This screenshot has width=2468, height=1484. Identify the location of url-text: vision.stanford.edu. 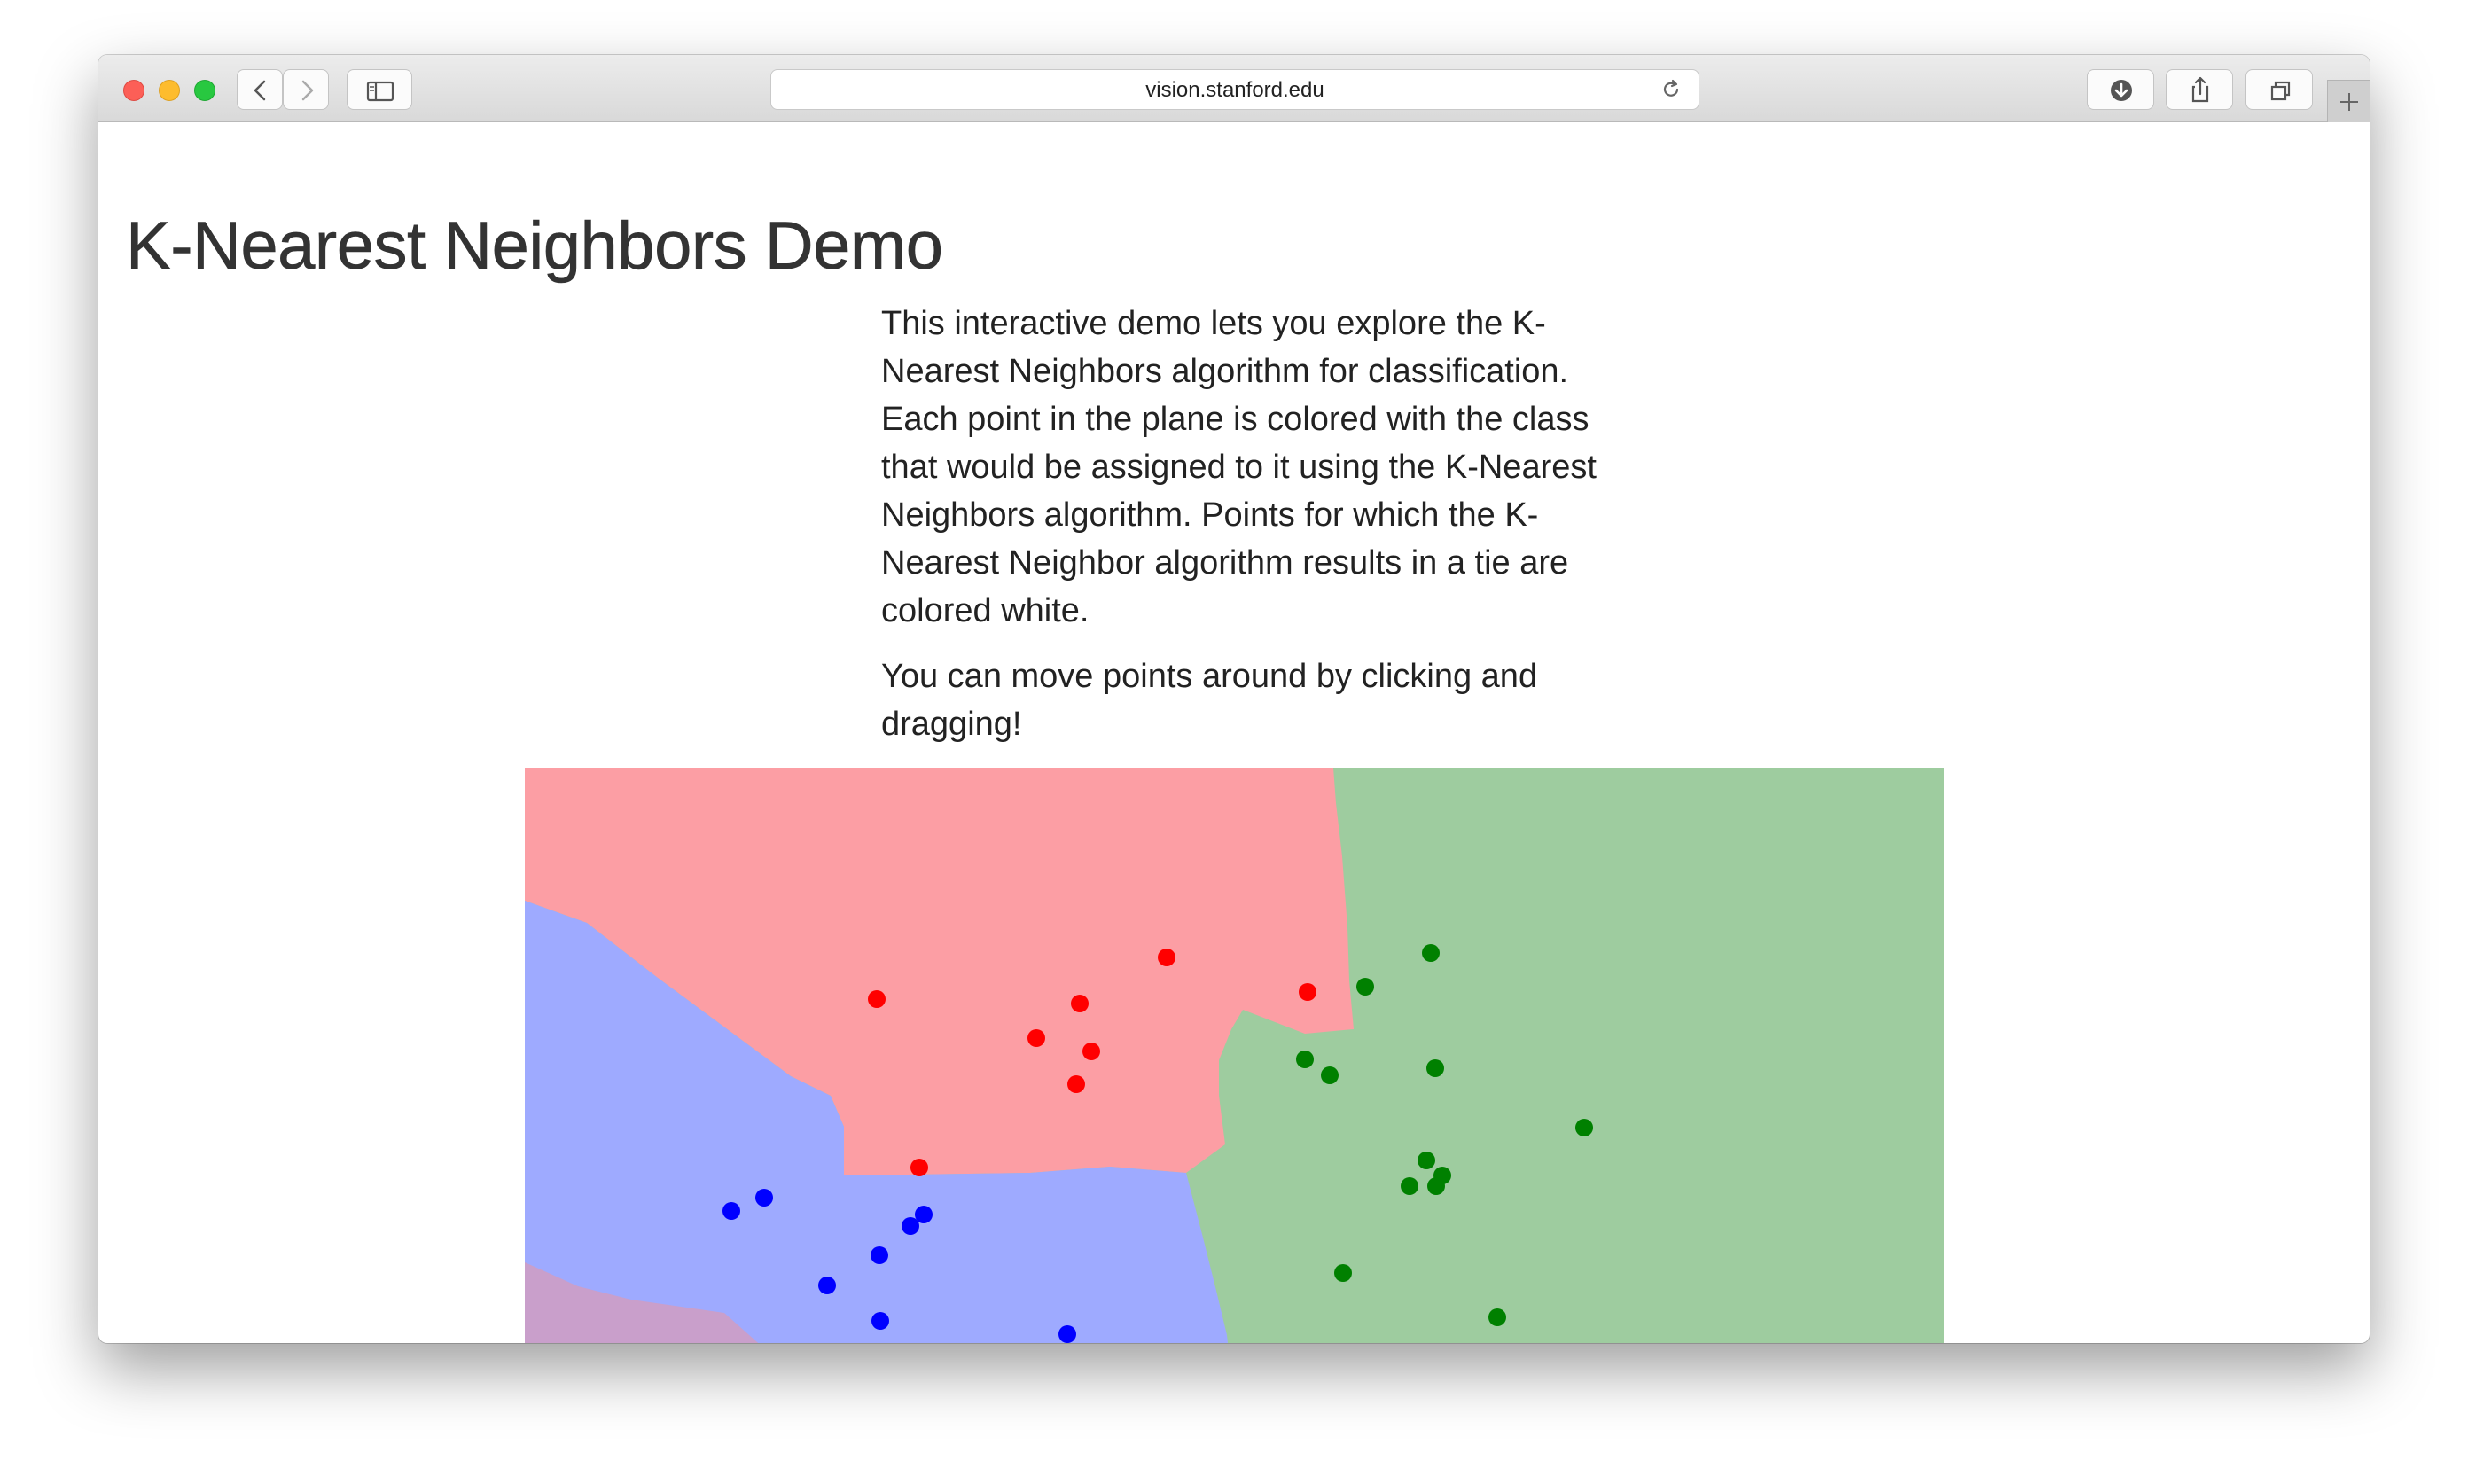
(1234, 90).